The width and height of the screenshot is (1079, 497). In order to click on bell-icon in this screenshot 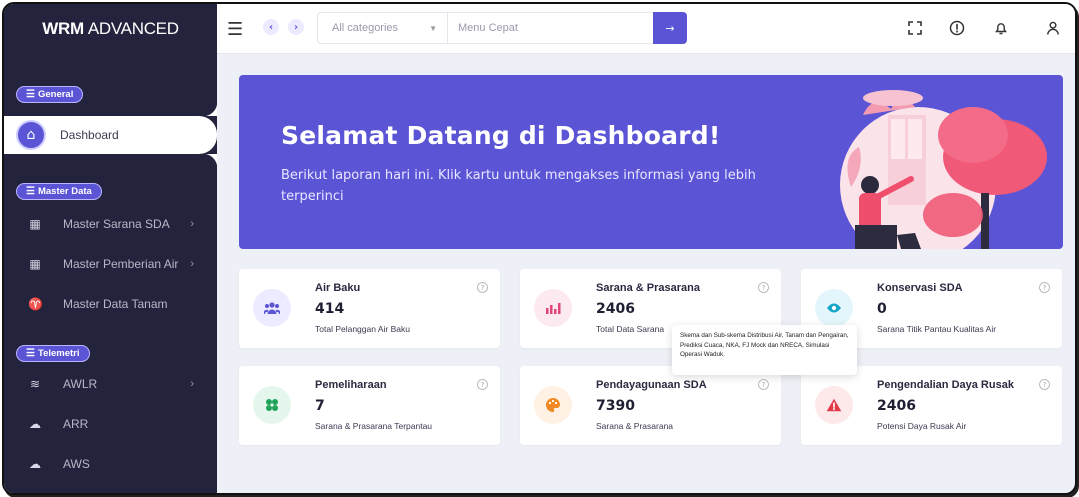, I will do `click(1001, 28)`.